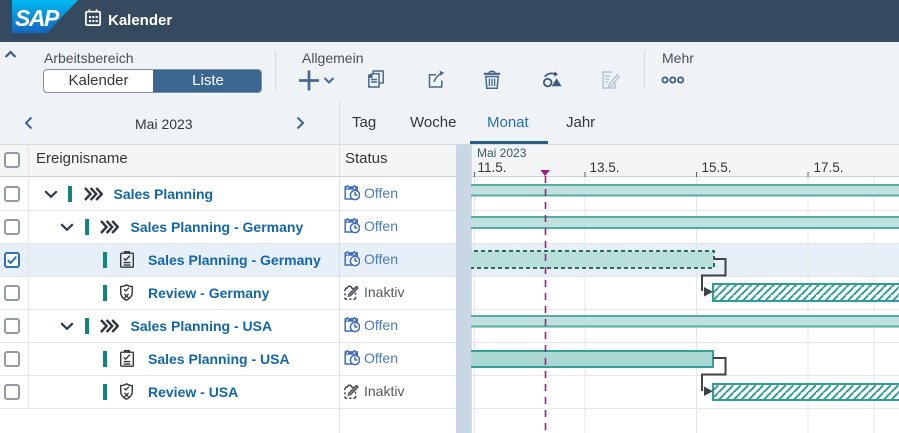 The width and height of the screenshot is (899, 433). What do you see at coordinates (37, 18) in the screenshot?
I see `svg-text: SAP` at bounding box center [37, 18].